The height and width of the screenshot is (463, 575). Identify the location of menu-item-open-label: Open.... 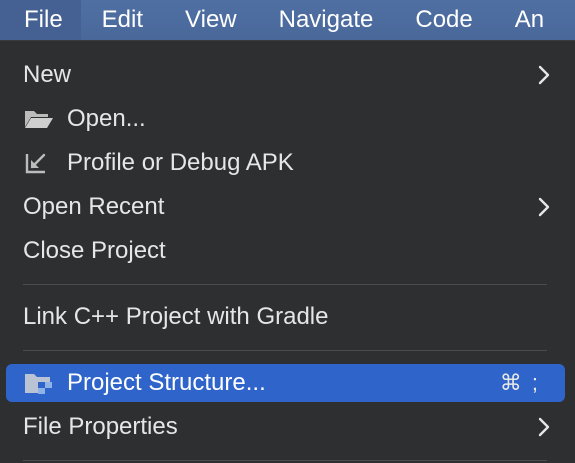
(106, 118).